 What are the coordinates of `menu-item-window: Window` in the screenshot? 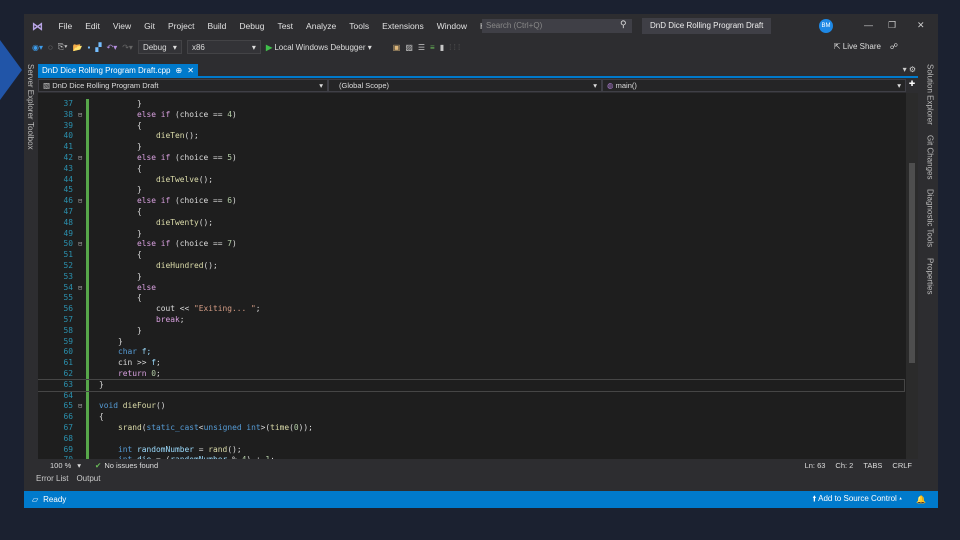 It's located at (451, 26).